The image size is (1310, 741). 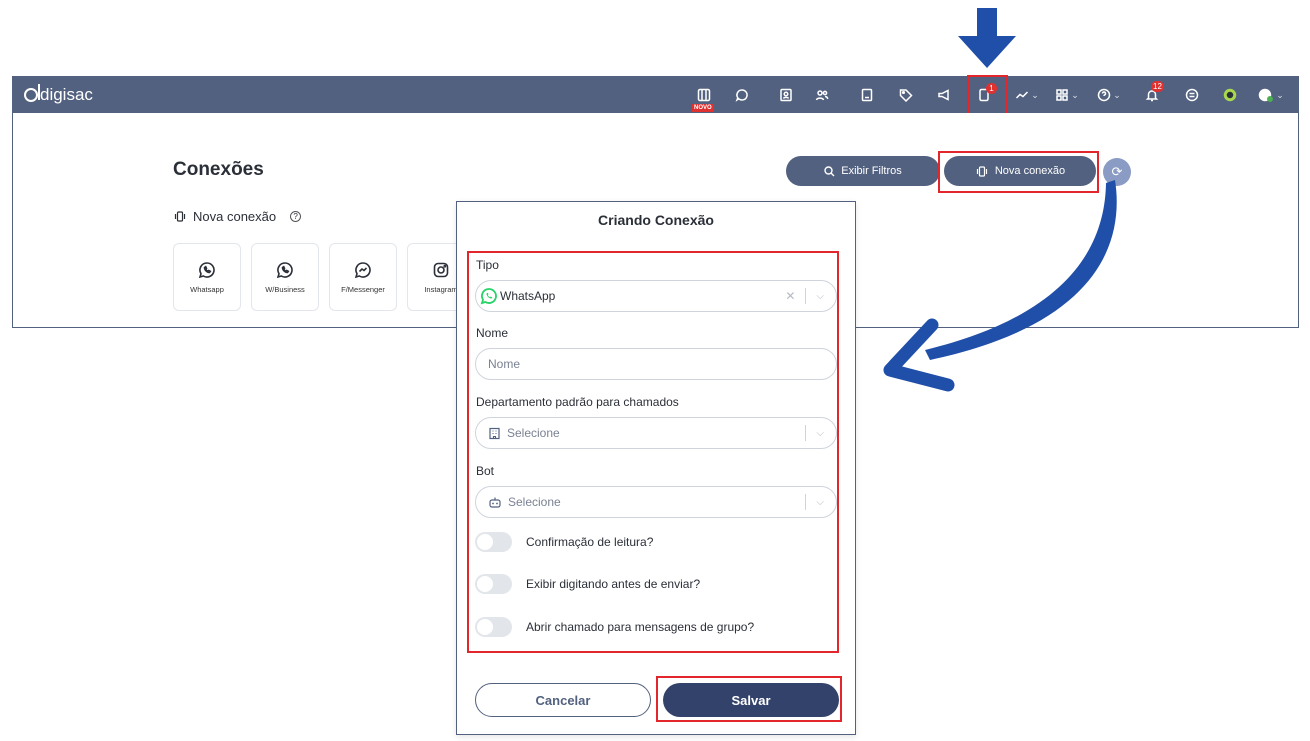 I want to click on novo-tag: NOVO, so click(x=703, y=108).